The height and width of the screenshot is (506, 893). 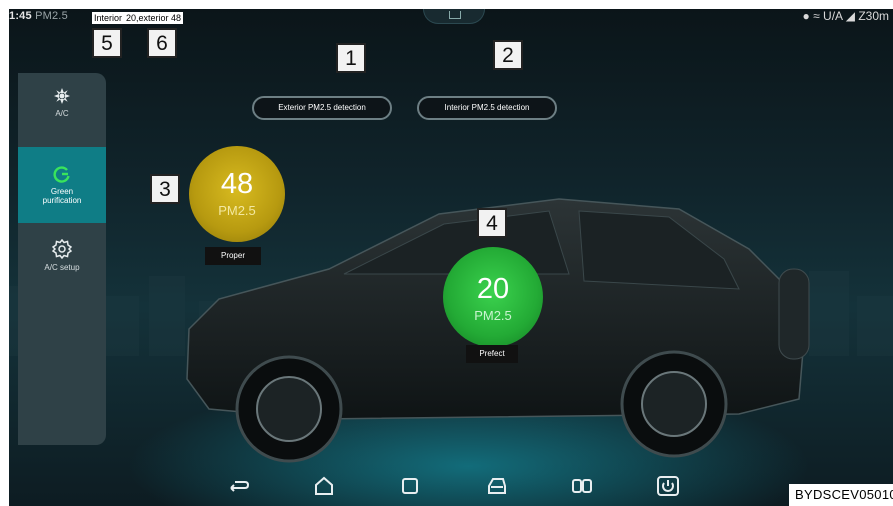 I want to click on exterior-pm25-gauge: 48 PM2.5, so click(x=237, y=194).